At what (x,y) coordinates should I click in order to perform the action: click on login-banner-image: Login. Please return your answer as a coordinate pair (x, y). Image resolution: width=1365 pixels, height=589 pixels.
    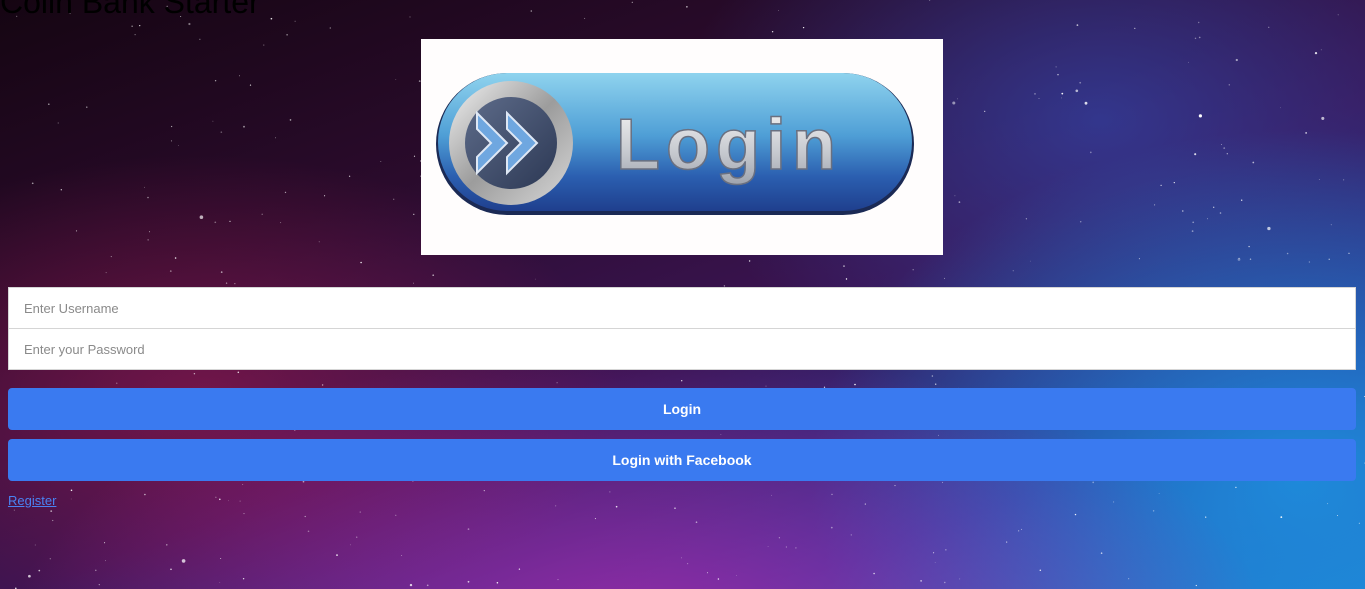
    Looking at the image, I should click on (682, 147).